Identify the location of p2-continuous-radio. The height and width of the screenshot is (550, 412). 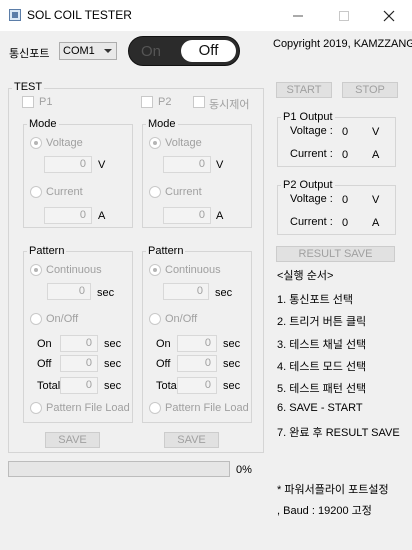
(155, 270).